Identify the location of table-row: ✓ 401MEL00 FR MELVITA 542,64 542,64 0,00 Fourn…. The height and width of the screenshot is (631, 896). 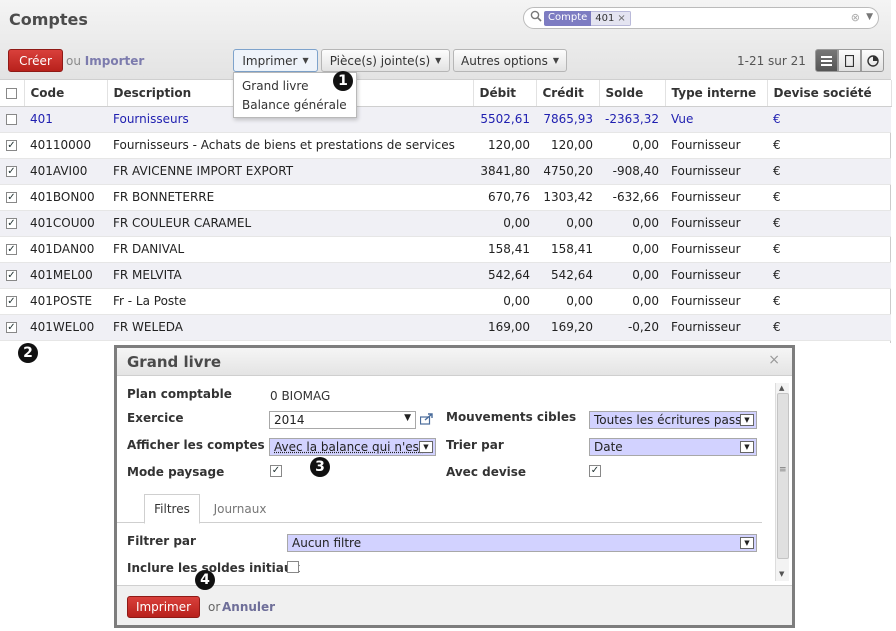
(445, 275).